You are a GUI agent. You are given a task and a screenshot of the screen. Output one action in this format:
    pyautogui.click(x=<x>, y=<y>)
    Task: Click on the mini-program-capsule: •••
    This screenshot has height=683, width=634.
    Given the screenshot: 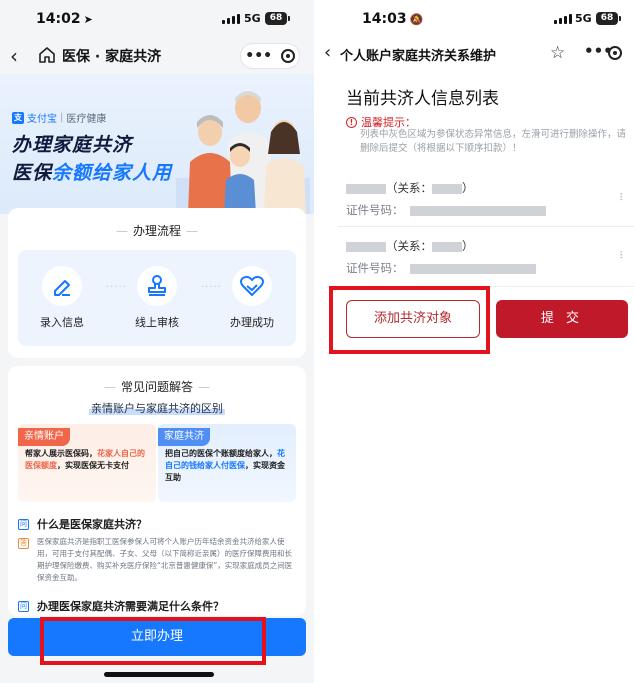 What is the action you would take?
    pyautogui.click(x=270, y=56)
    